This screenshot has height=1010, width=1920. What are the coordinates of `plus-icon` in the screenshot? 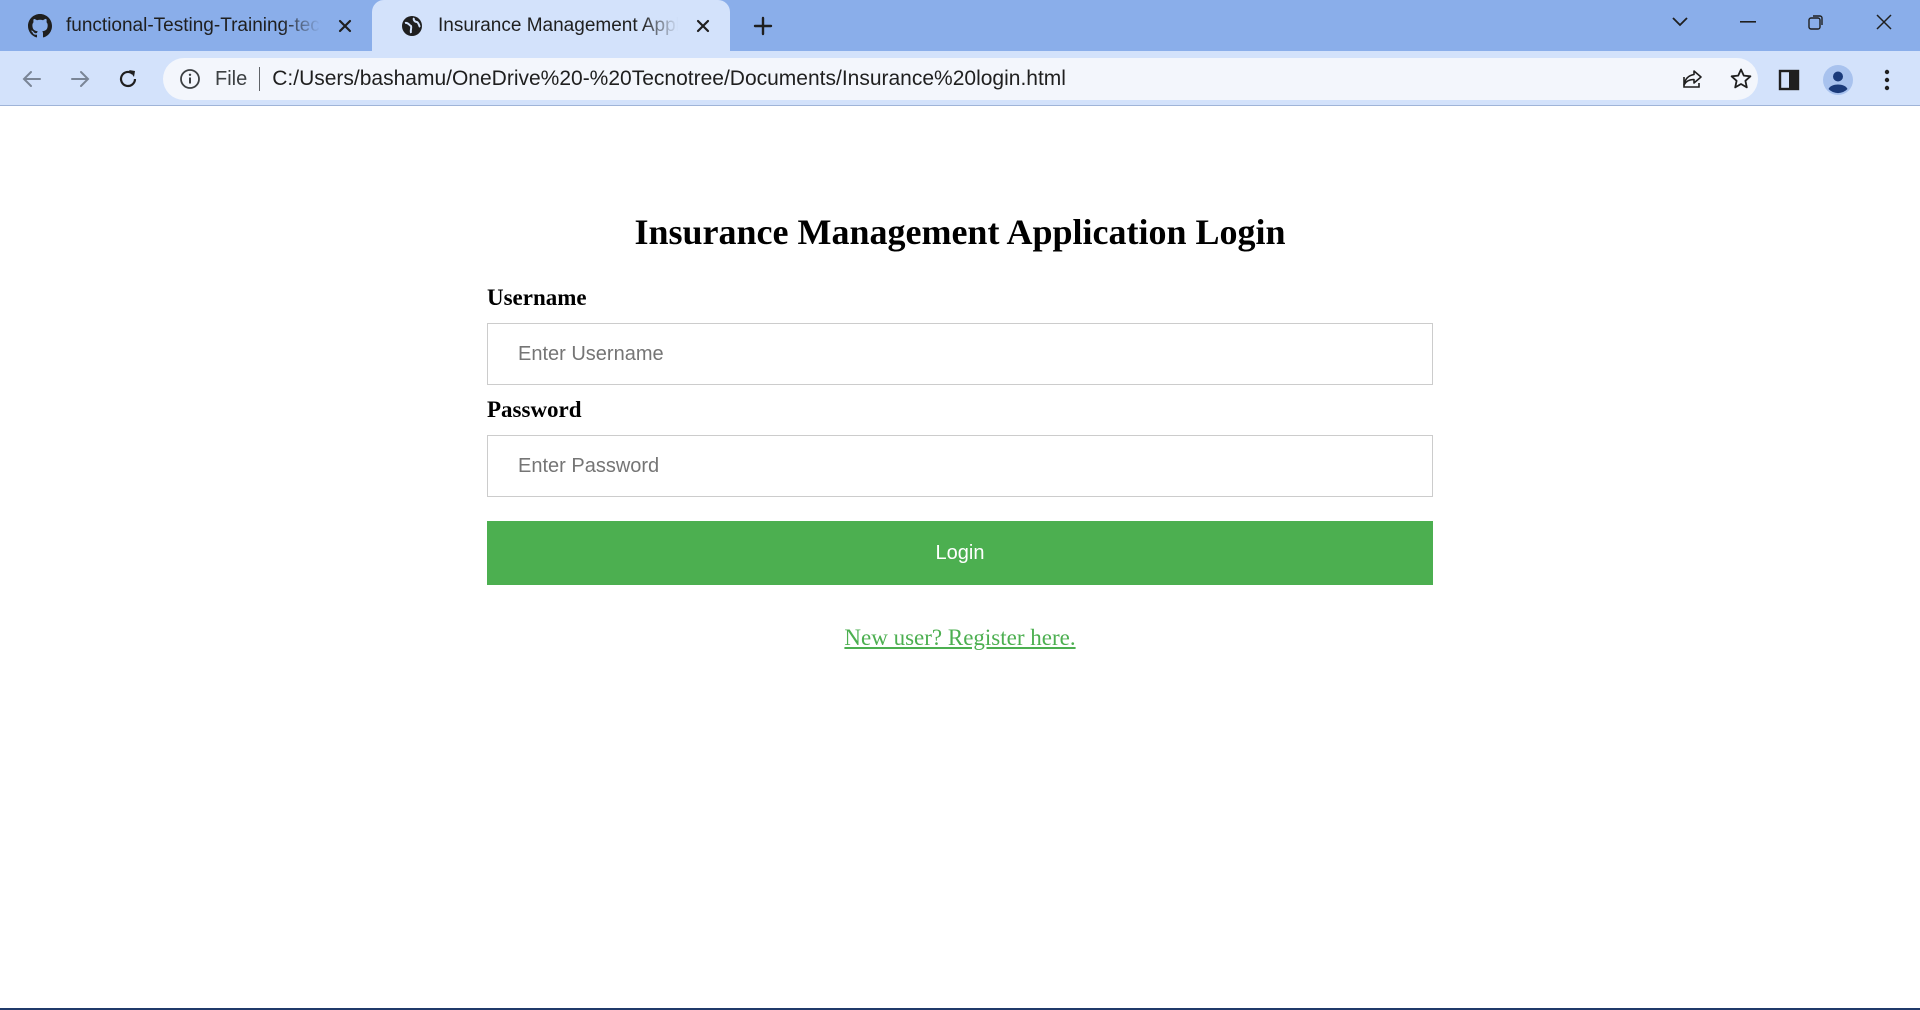 It's located at (763, 26).